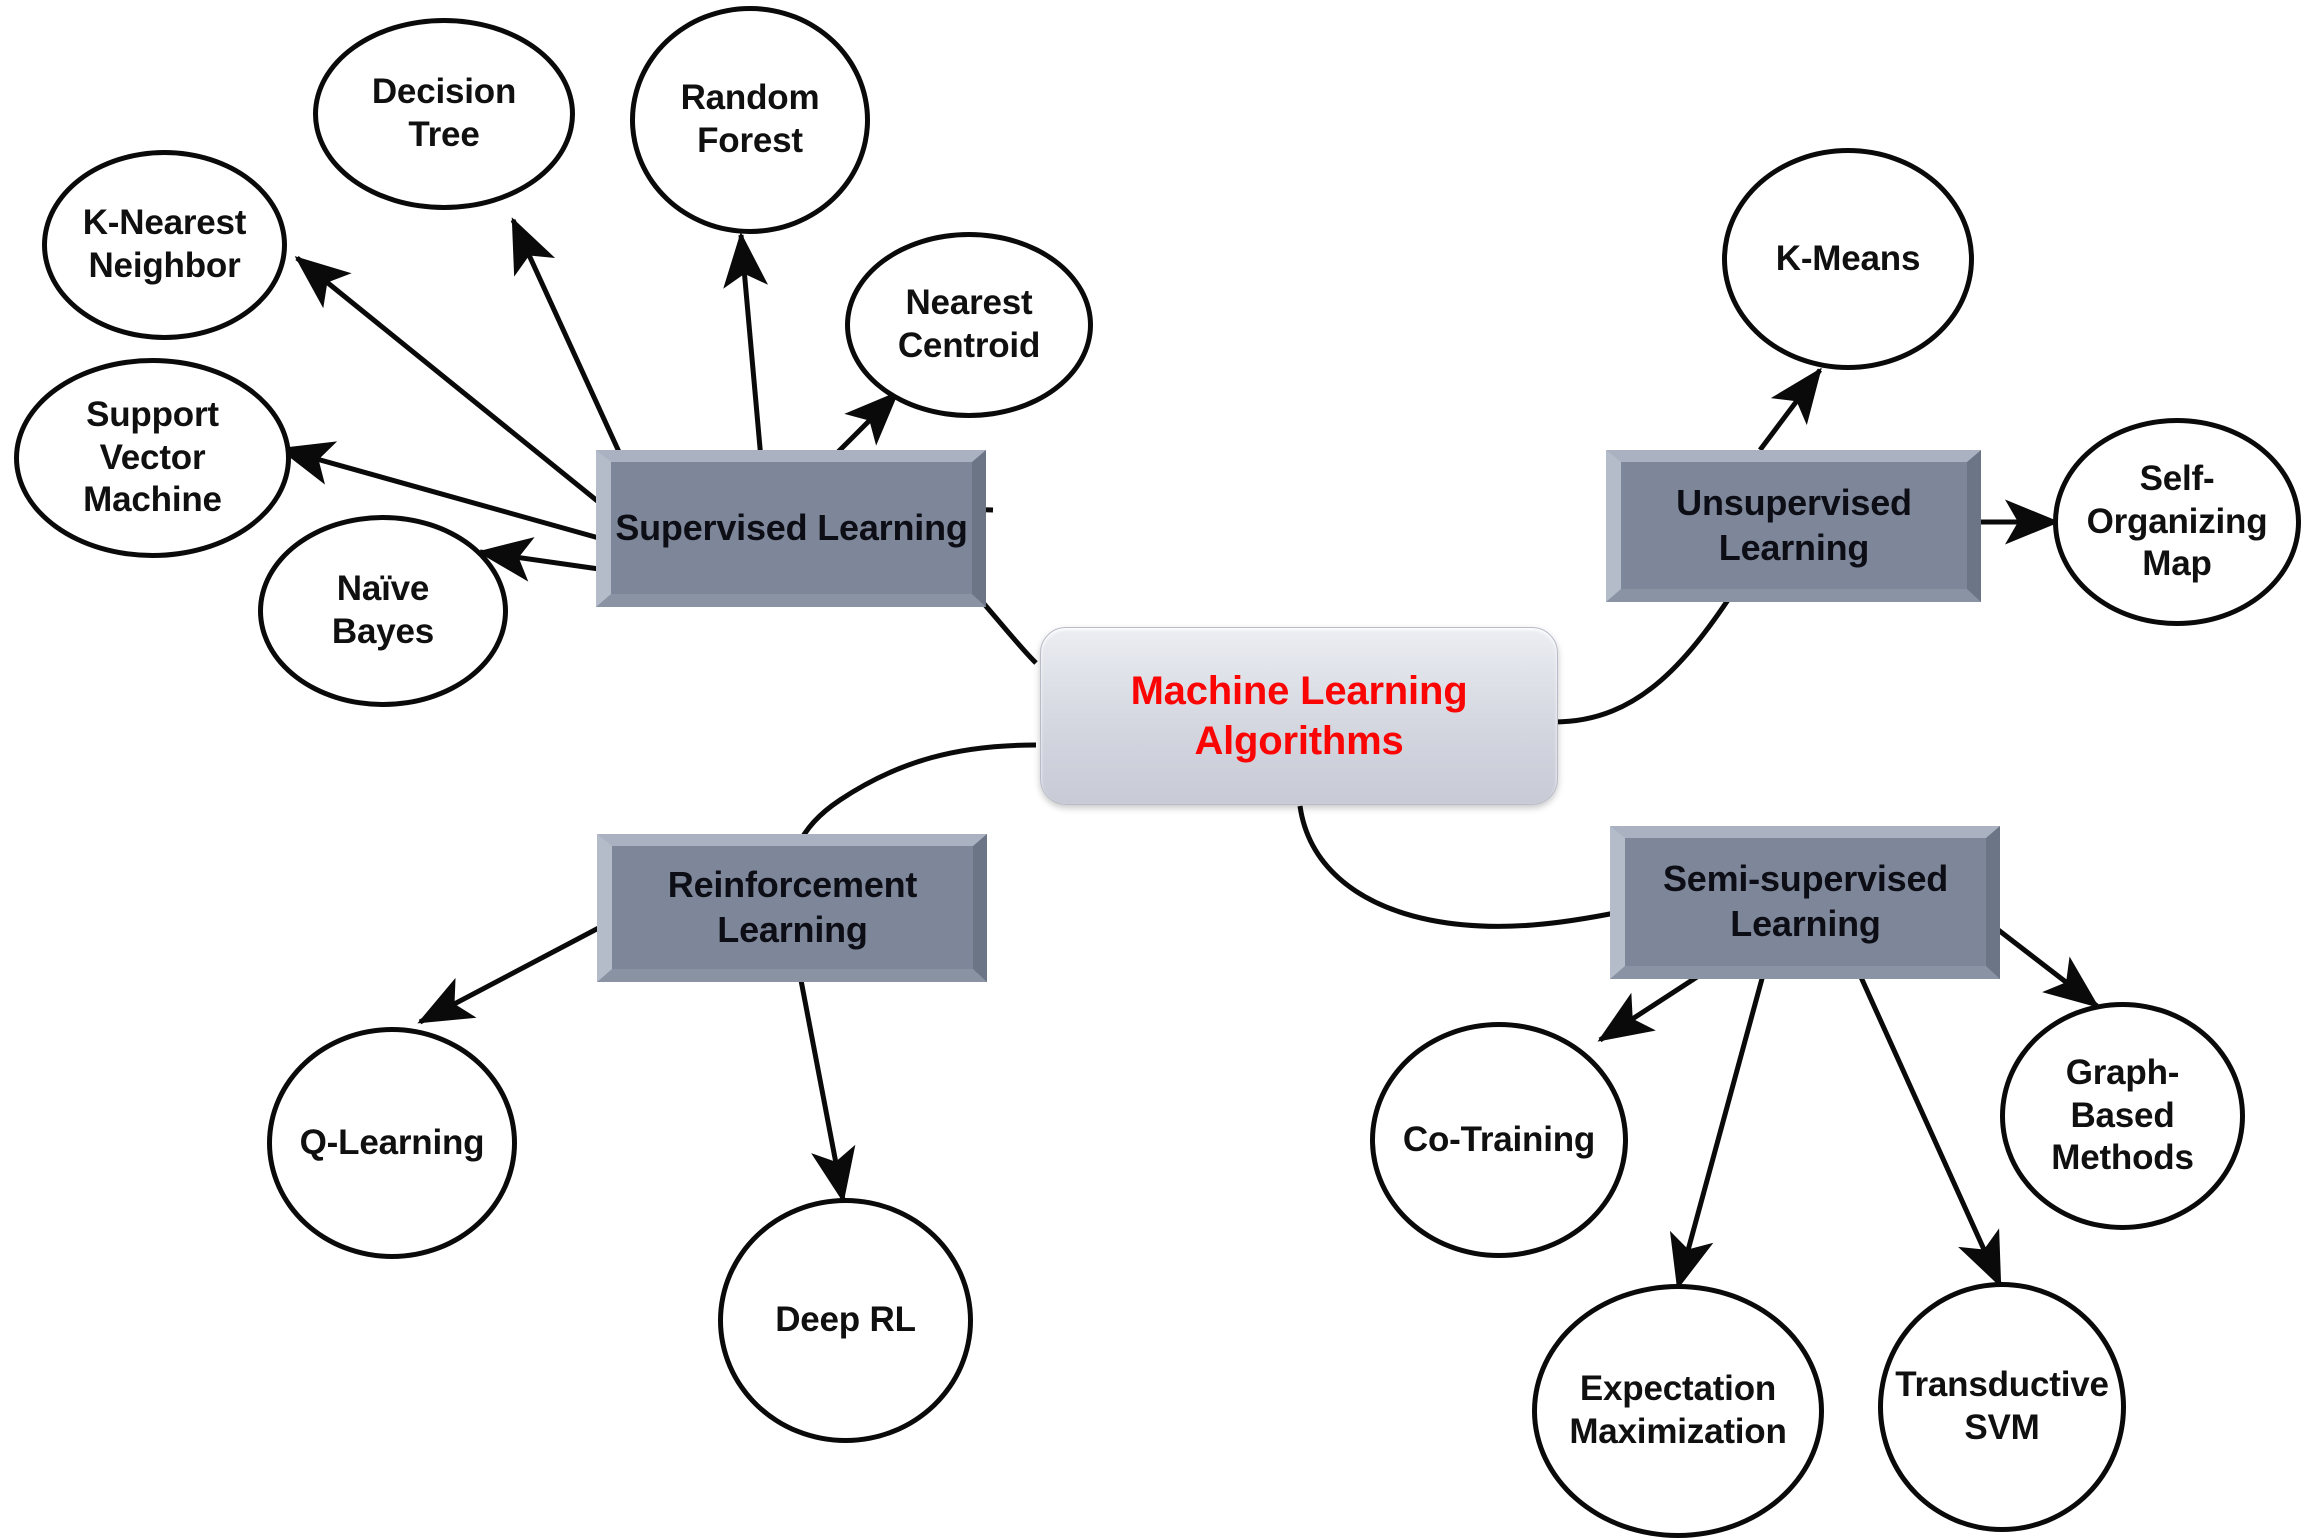 The height and width of the screenshot is (1538, 2304). I want to click on edge-supervised-random-forest, so click(746, 346).